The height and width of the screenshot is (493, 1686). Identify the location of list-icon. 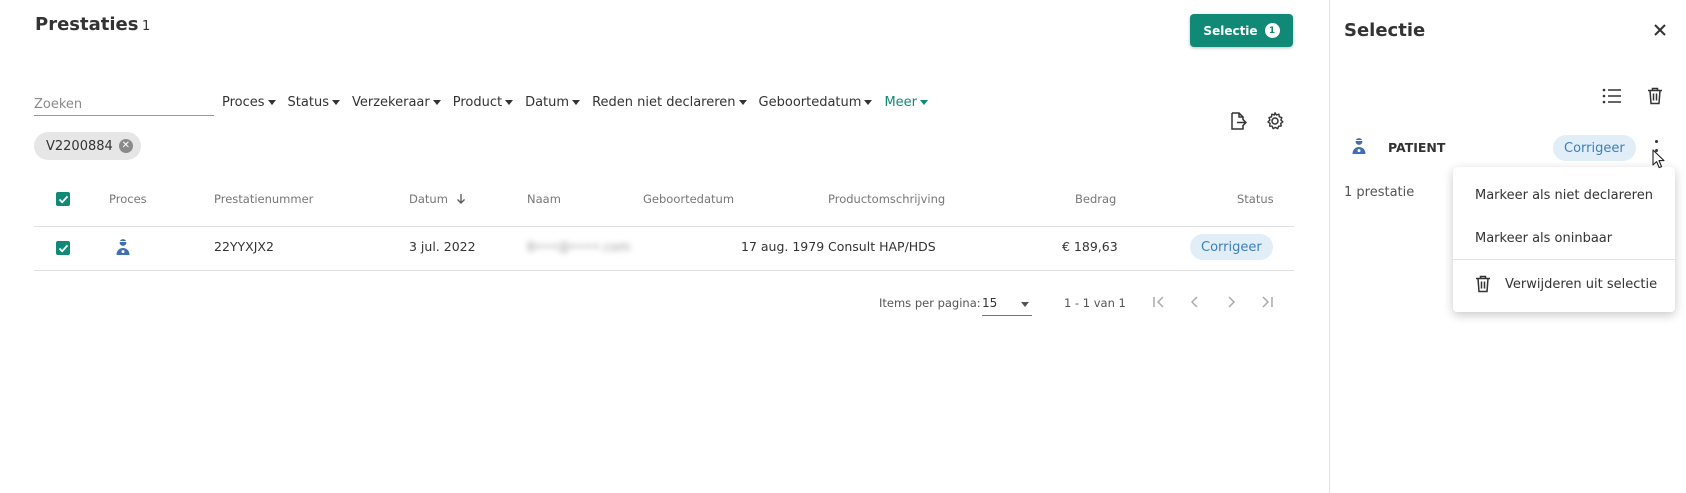
(1612, 96).